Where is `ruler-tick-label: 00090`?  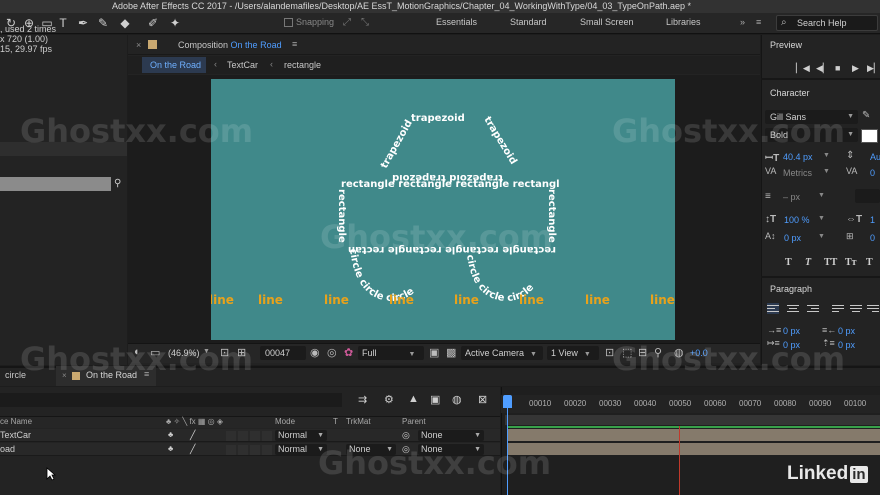 ruler-tick-label: 00090 is located at coordinates (820, 403).